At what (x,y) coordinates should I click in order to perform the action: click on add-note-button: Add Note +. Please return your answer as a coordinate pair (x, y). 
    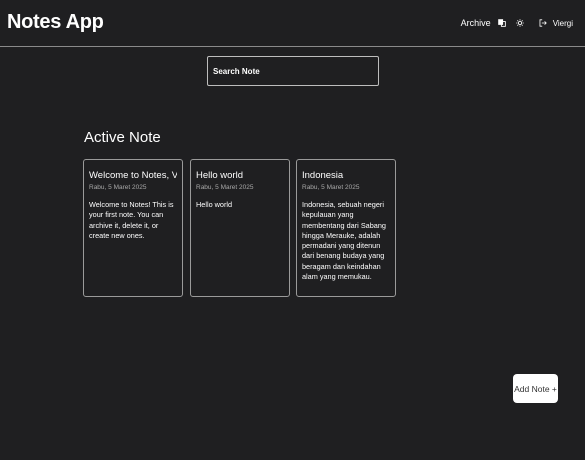
    Looking at the image, I should click on (535, 388).